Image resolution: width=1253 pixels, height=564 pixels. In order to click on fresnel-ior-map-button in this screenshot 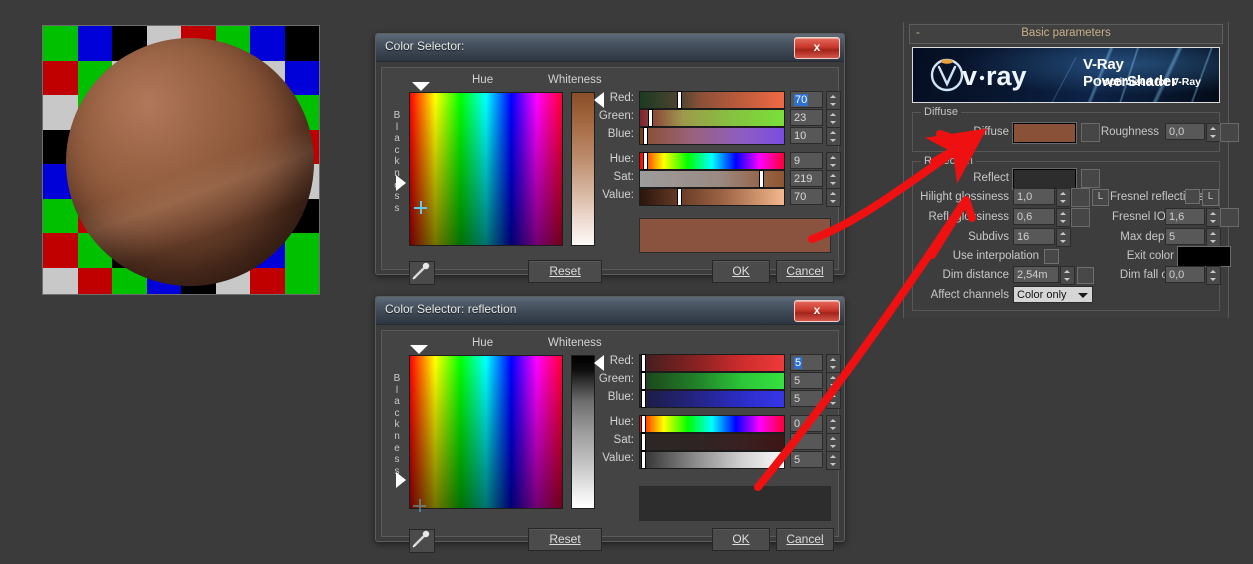, I will do `click(1229, 217)`.